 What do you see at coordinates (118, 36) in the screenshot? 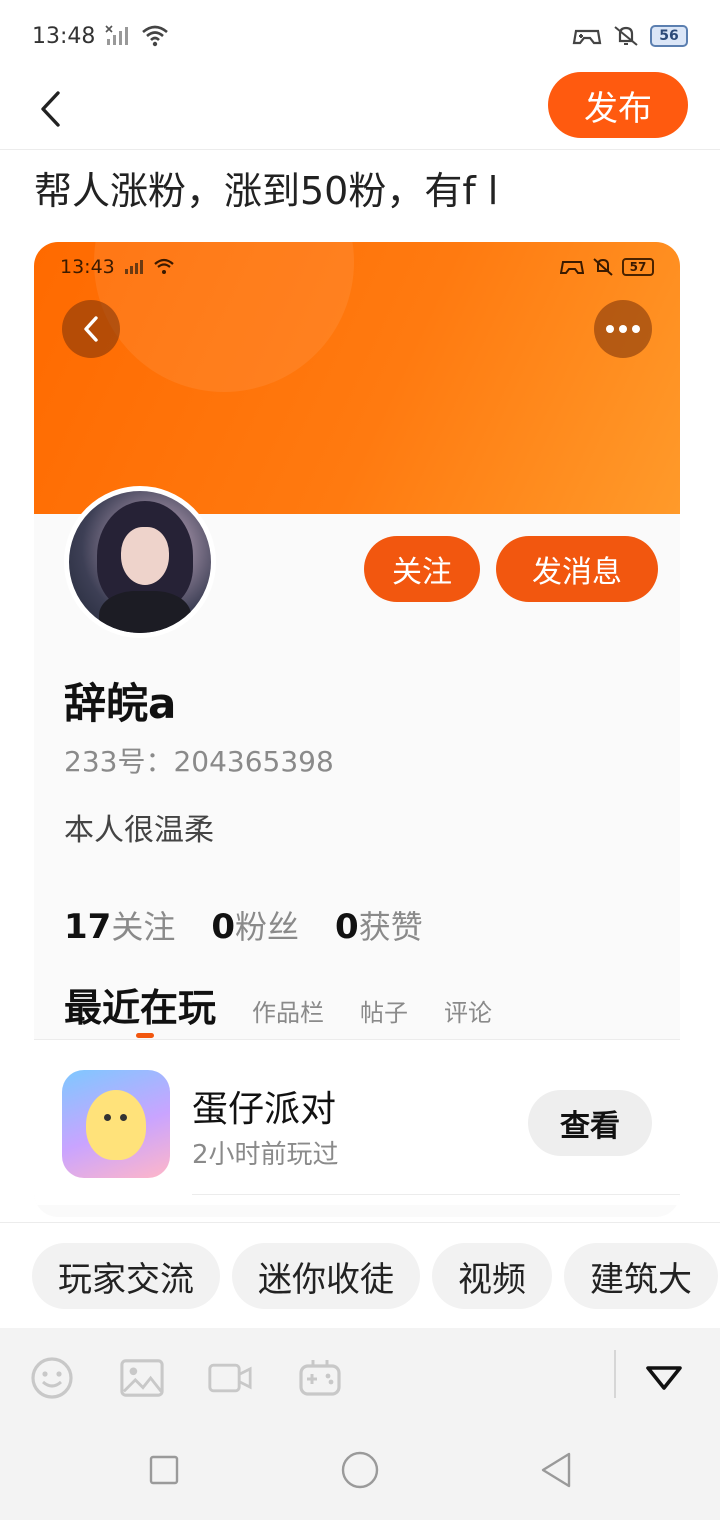
I see `signal-icon` at bounding box center [118, 36].